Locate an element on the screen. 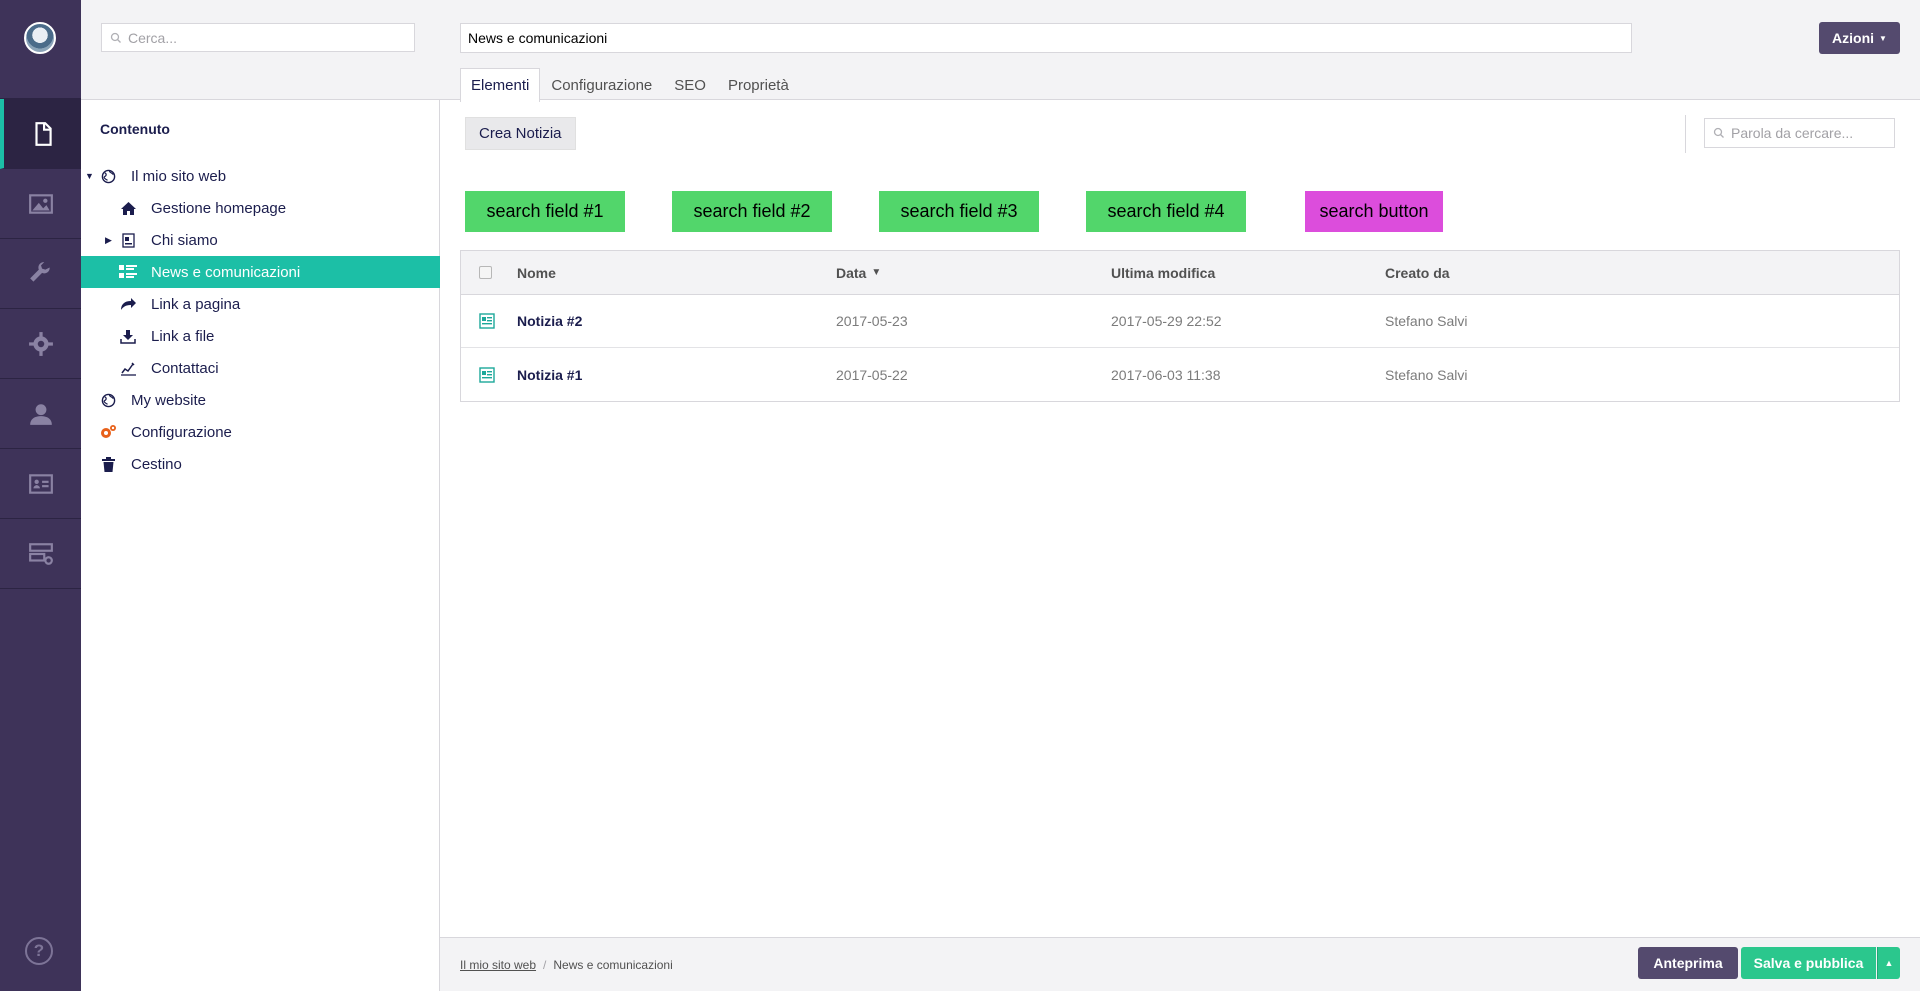 The width and height of the screenshot is (1920, 991). editor-tabs: Elementi Configurazione SEO Proprietà is located at coordinates (630, 85).